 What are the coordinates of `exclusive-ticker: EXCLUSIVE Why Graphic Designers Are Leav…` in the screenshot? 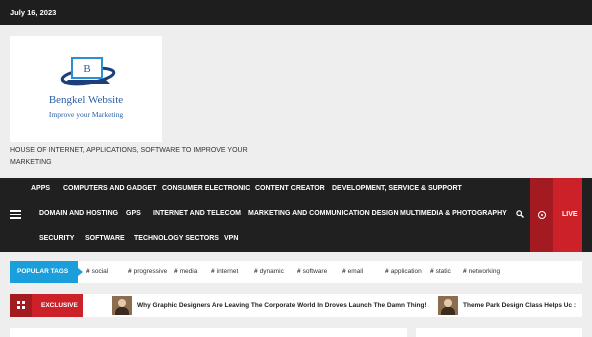 It's located at (296, 305).